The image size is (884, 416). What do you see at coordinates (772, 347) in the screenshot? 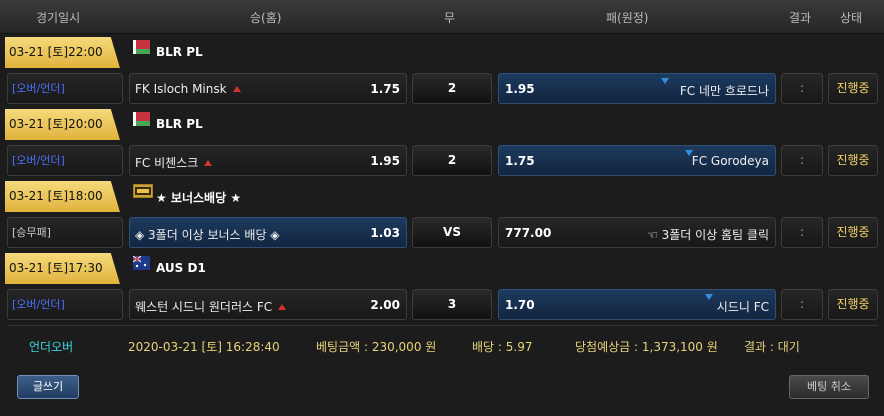
I see `summary-result: 결과 : 대기` at bounding box center [772, 347].